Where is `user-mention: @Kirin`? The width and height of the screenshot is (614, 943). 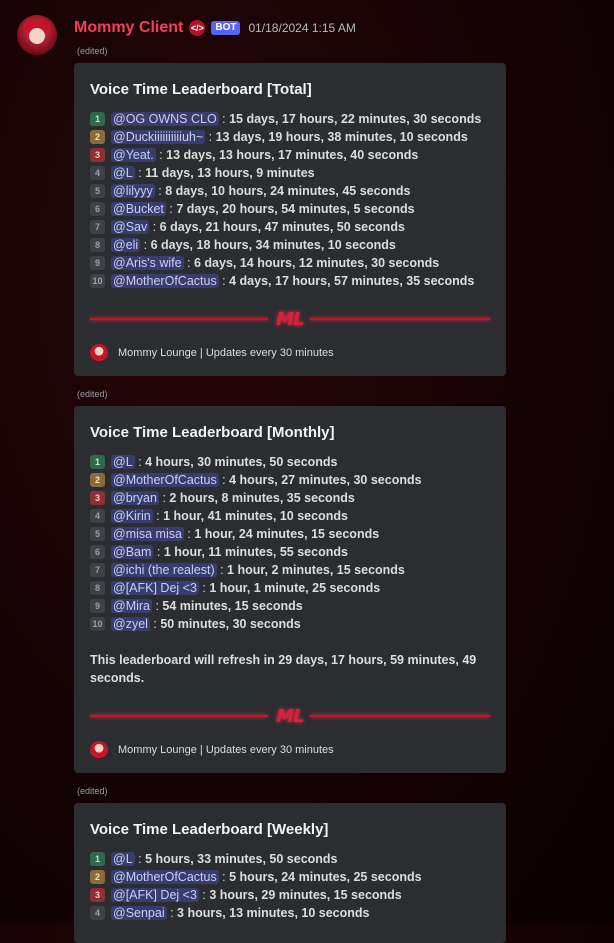 user-mention: @Kirin is located at coordinates (132, 516).